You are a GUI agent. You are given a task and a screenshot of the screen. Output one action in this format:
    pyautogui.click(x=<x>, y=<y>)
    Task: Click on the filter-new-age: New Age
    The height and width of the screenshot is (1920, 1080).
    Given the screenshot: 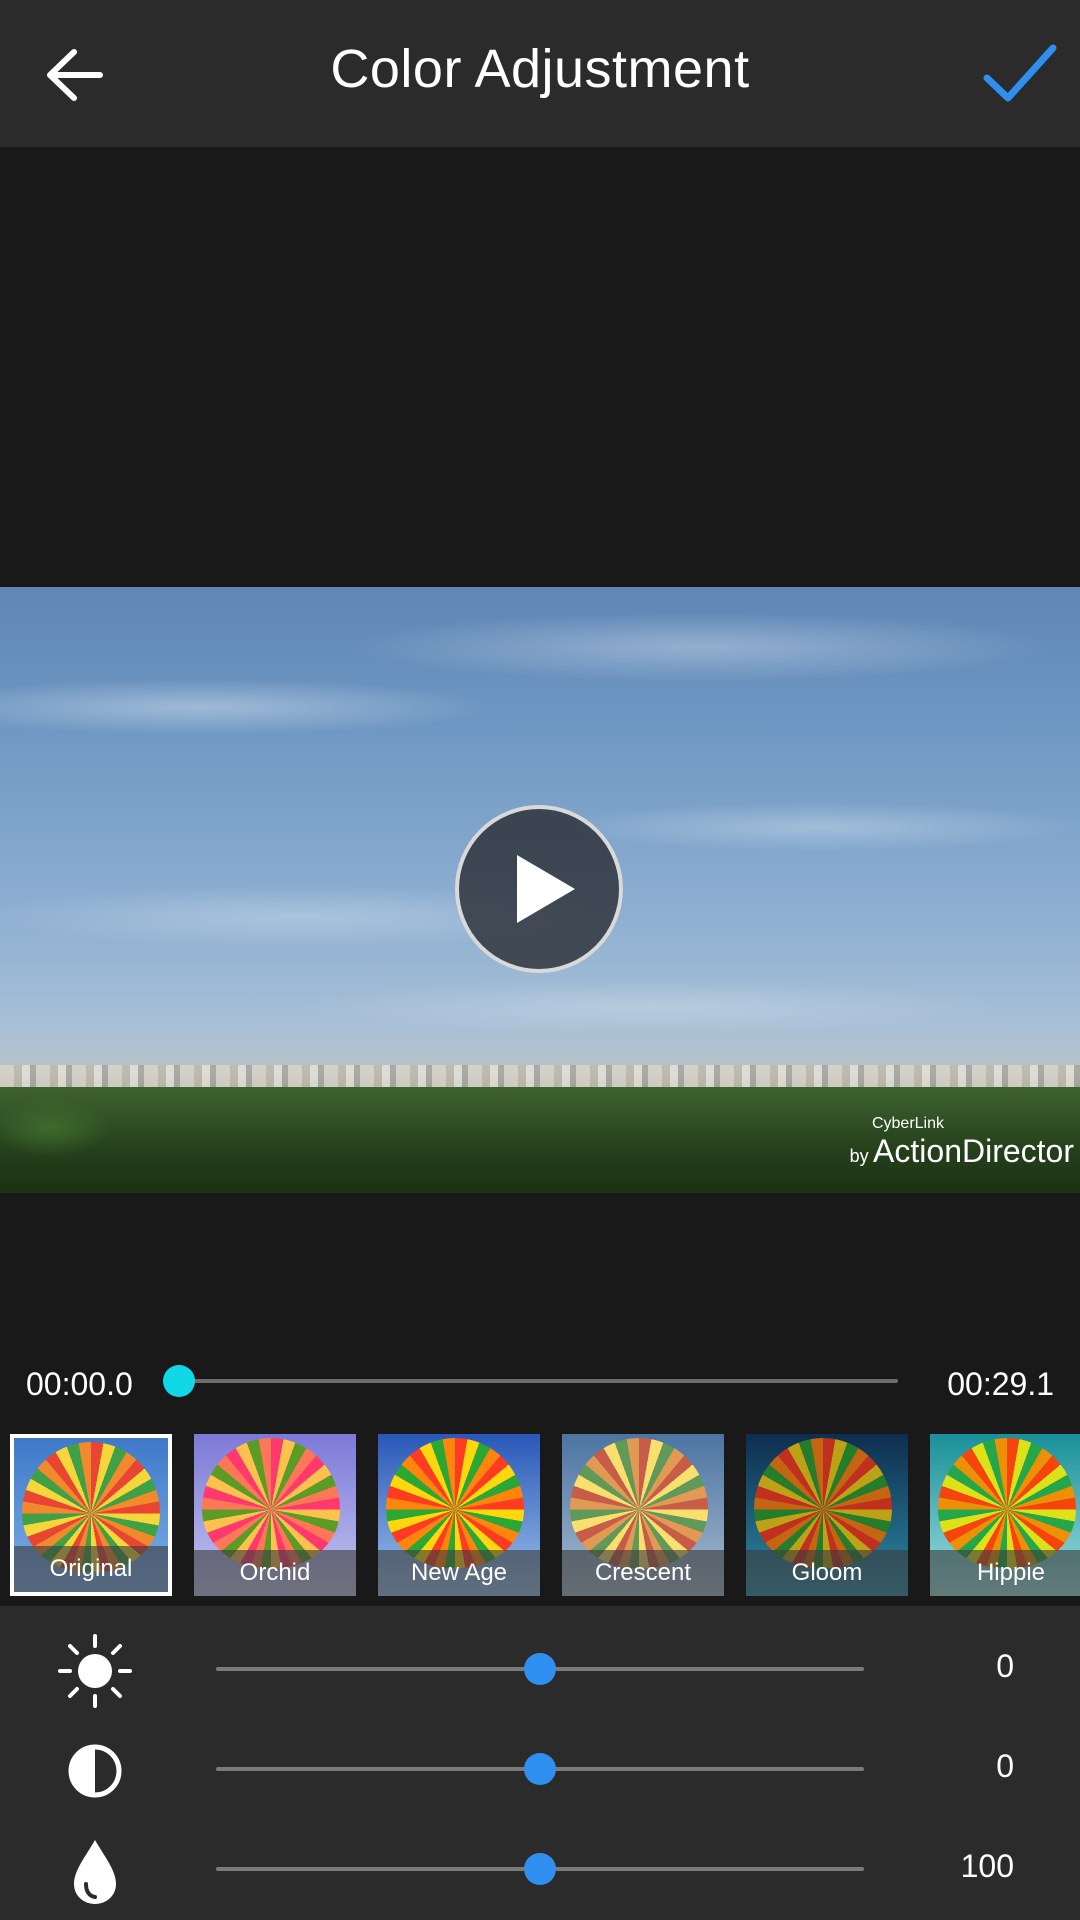 What is the action you would take?
    pyautogui.click(x=459, y=1515)
    